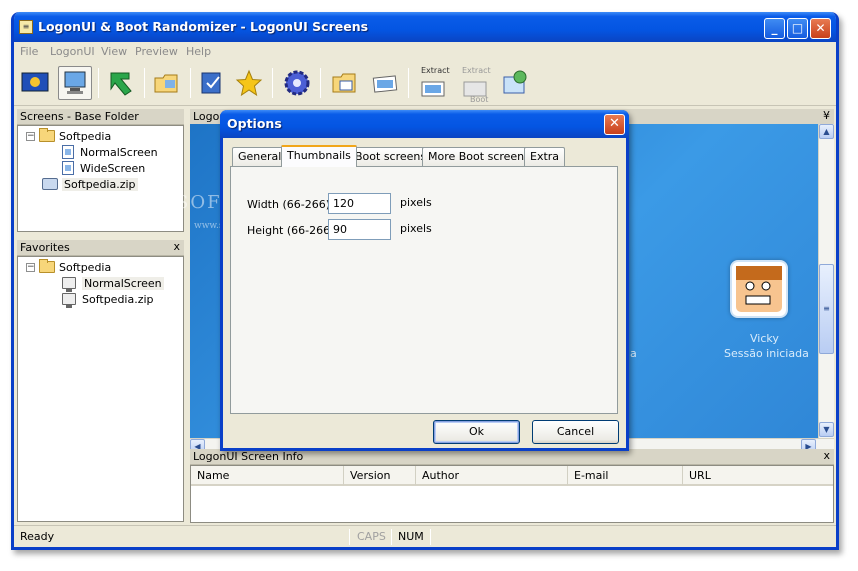 This screenshot has width=858, height=571. What do you see at coordinates (433, 89) in the screenshot?
I see `extract-icon` at bounding box center [433, 89].